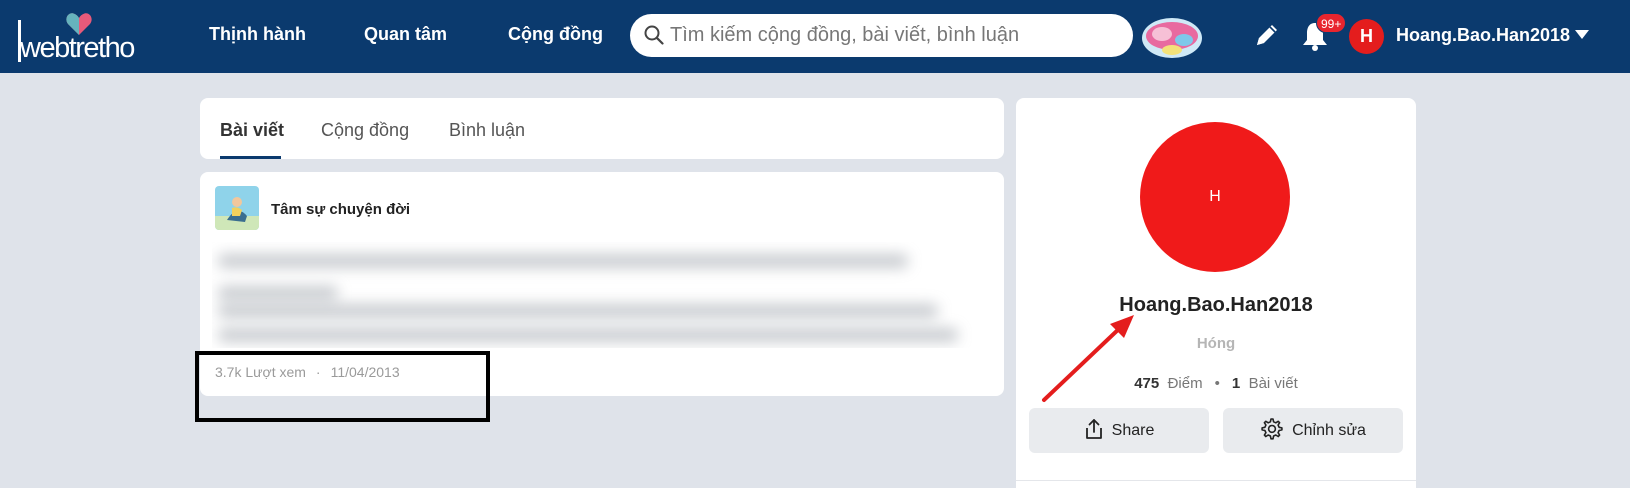  I want to click on share-icon, so click(1093, 428).